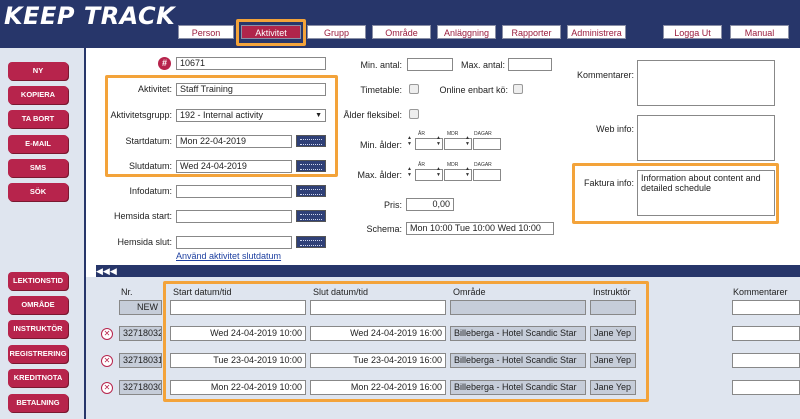 The width and height of the screenshot is (800, 419). What do you see at coordinates (393, 205) in the screenshot?
I see `pris-label: Pris:` at bounding box center [393, 205].